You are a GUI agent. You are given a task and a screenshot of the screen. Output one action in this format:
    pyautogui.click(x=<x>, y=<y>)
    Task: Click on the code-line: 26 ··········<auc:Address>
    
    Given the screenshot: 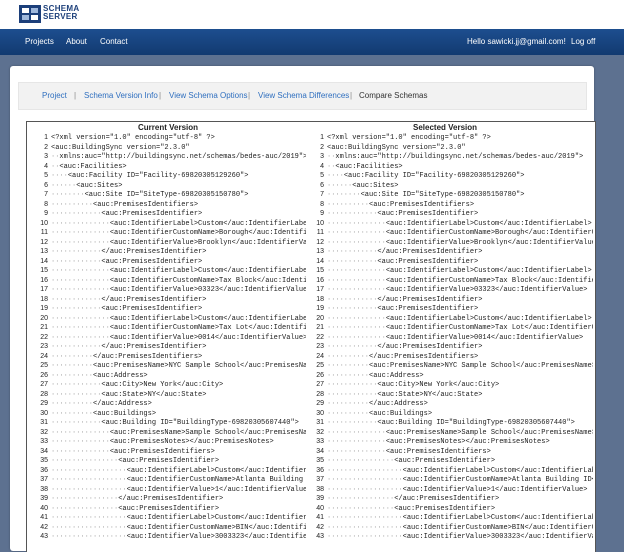 What is the action you would take?
    pyautogui.click(x=451, y=376)
    